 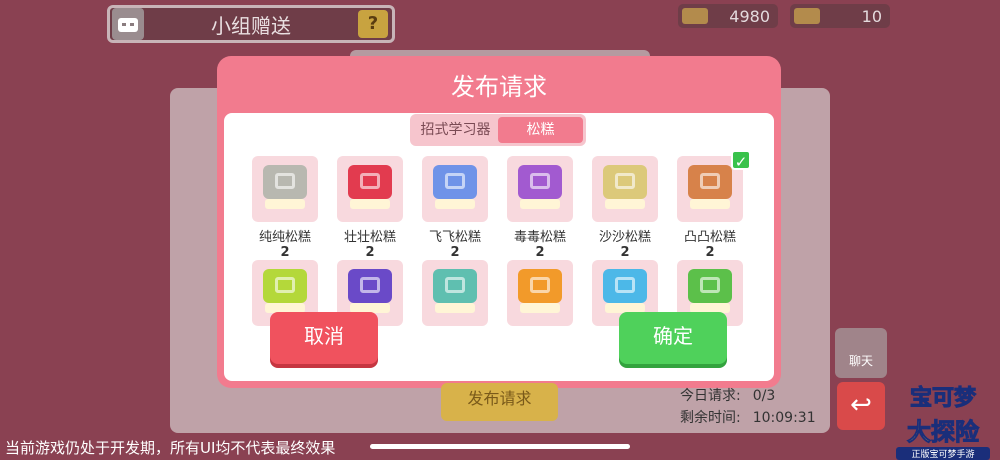 What do you see at coordinates (861, 353) in the screenshot?
I see `chat-button: 聊天` at bounding box center [861, 353].